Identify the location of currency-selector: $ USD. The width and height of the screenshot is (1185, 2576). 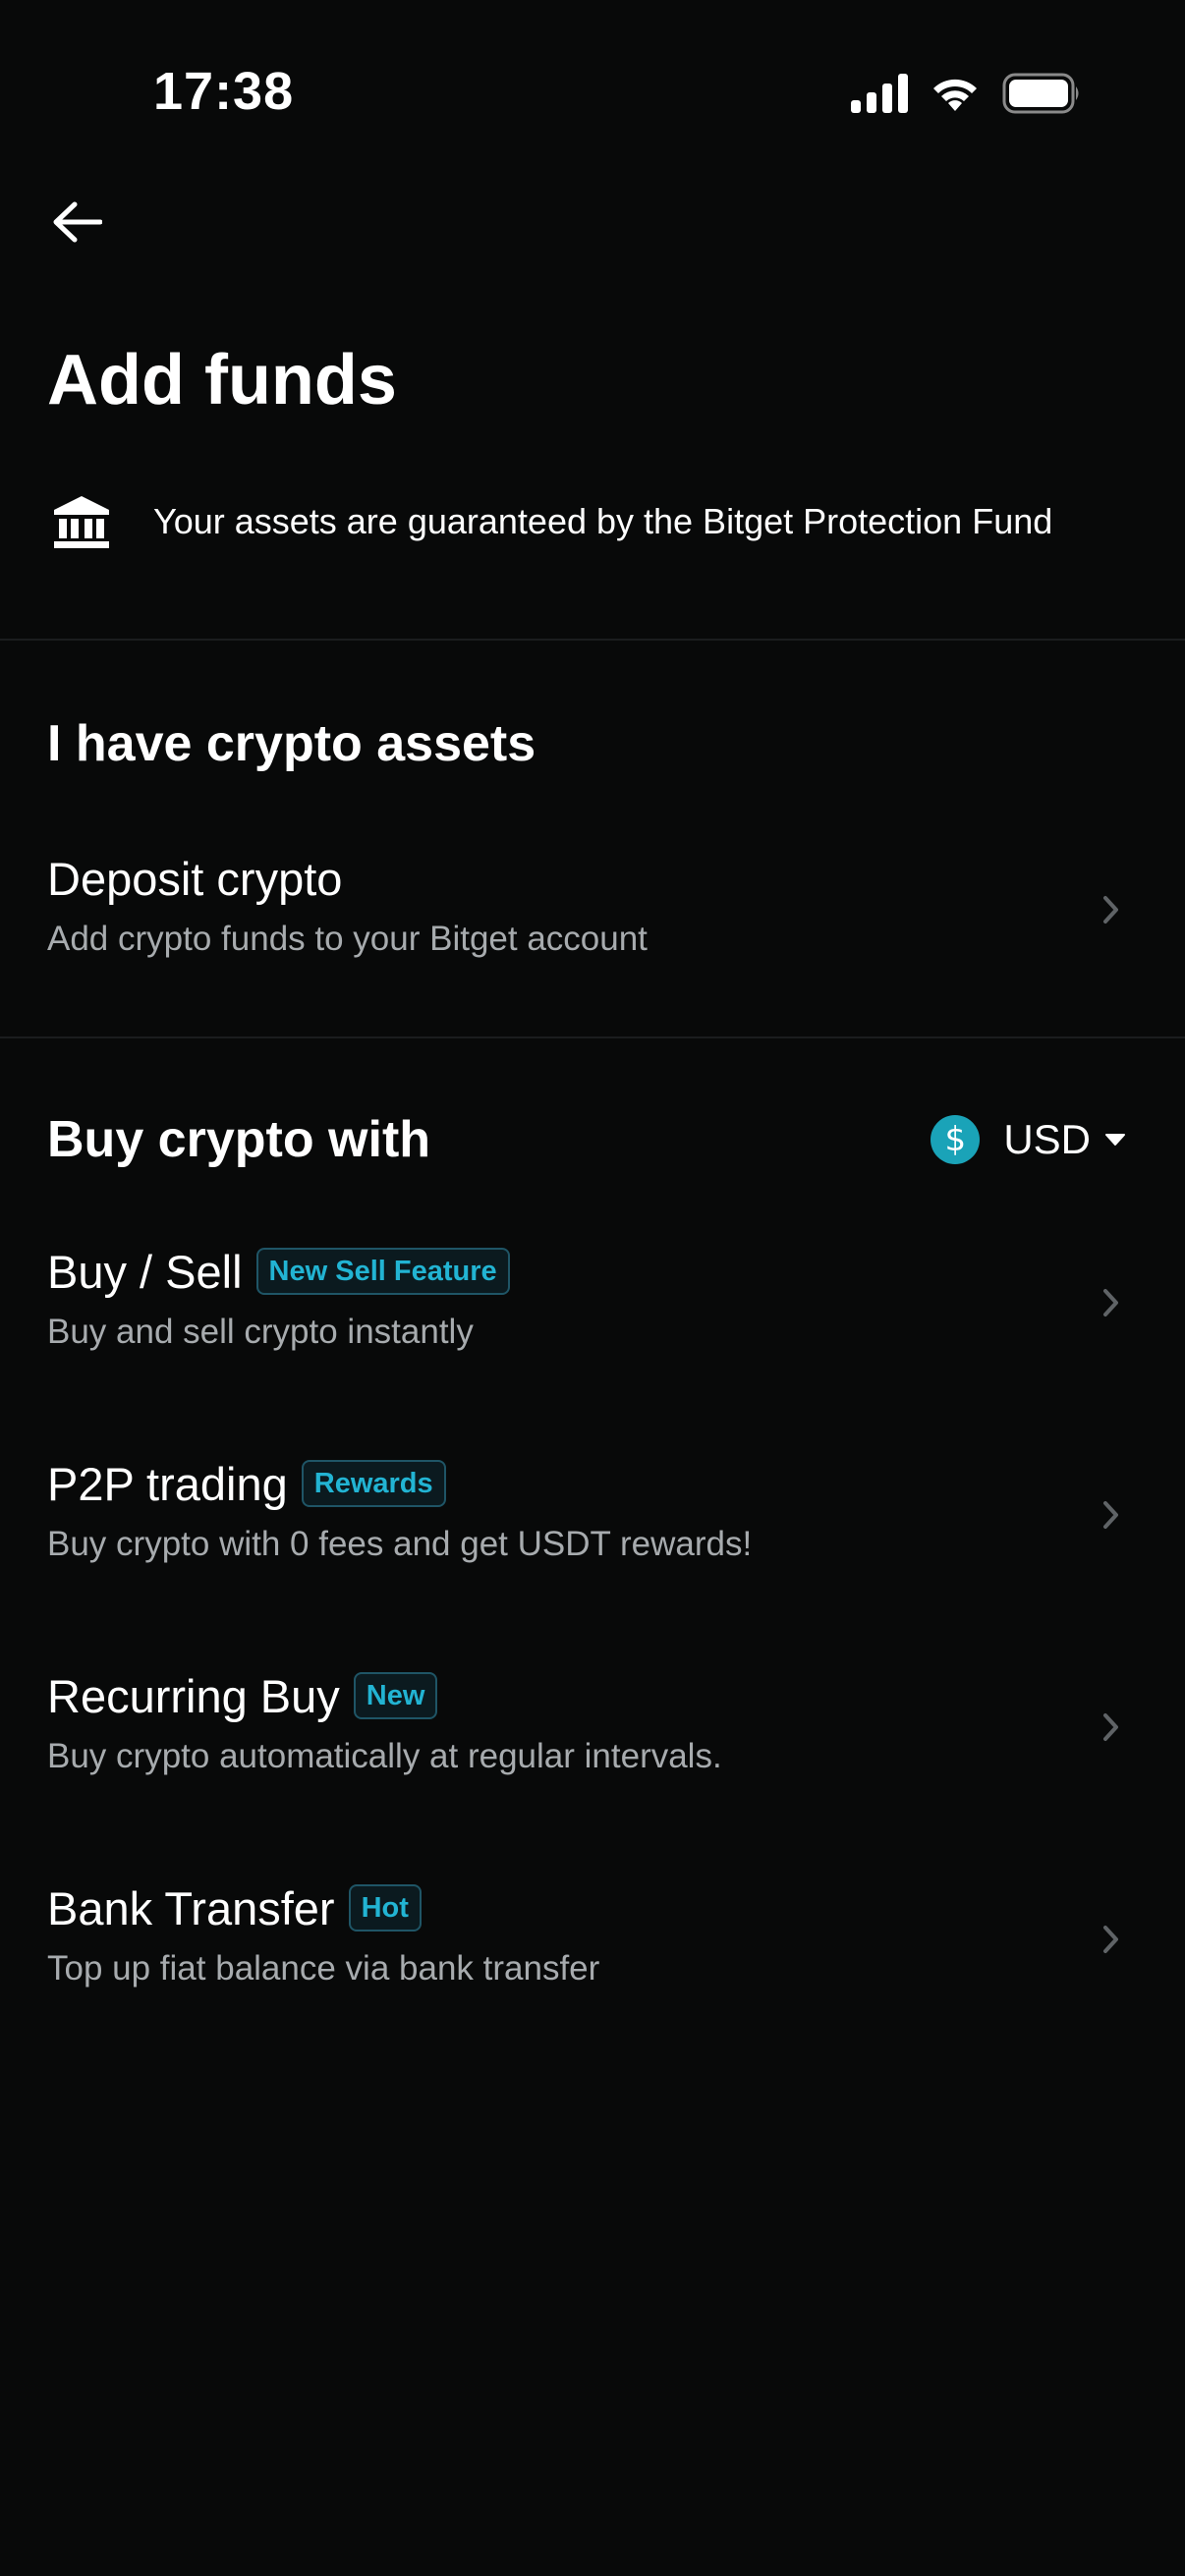
(1029, 1139).